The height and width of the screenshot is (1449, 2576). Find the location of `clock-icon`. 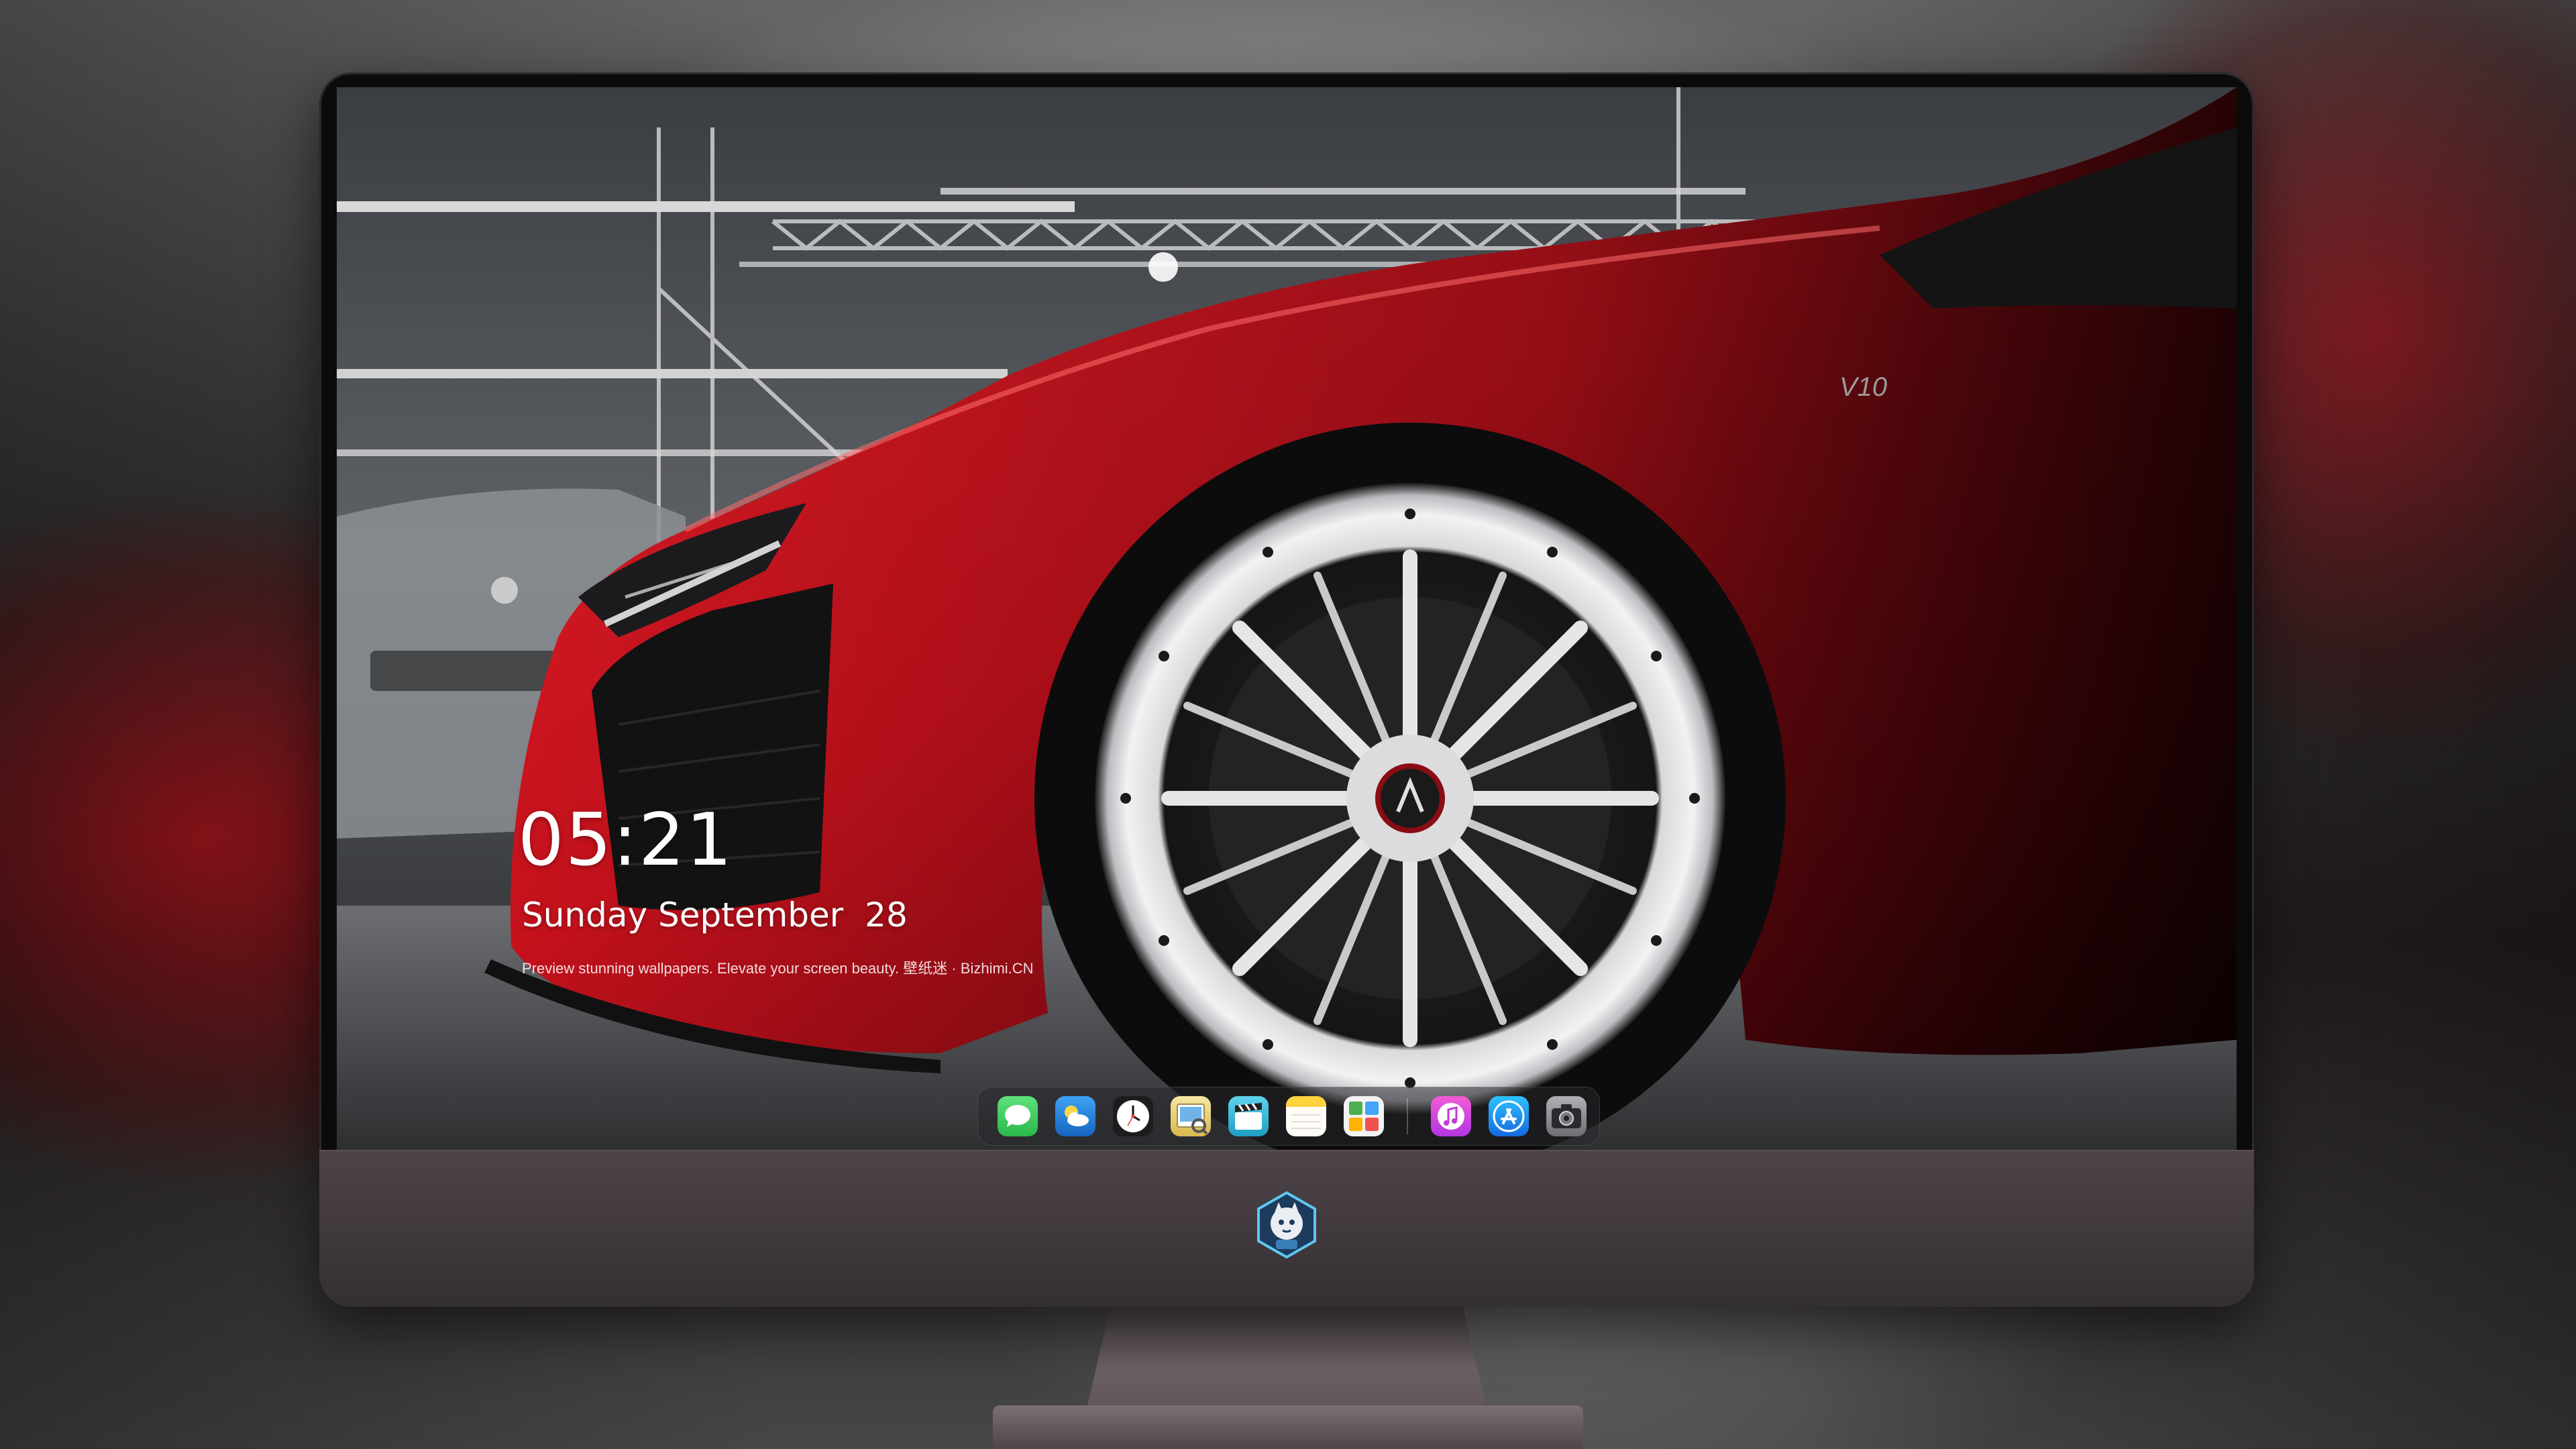

clock-icon is located at coordinates (1133, 1116).